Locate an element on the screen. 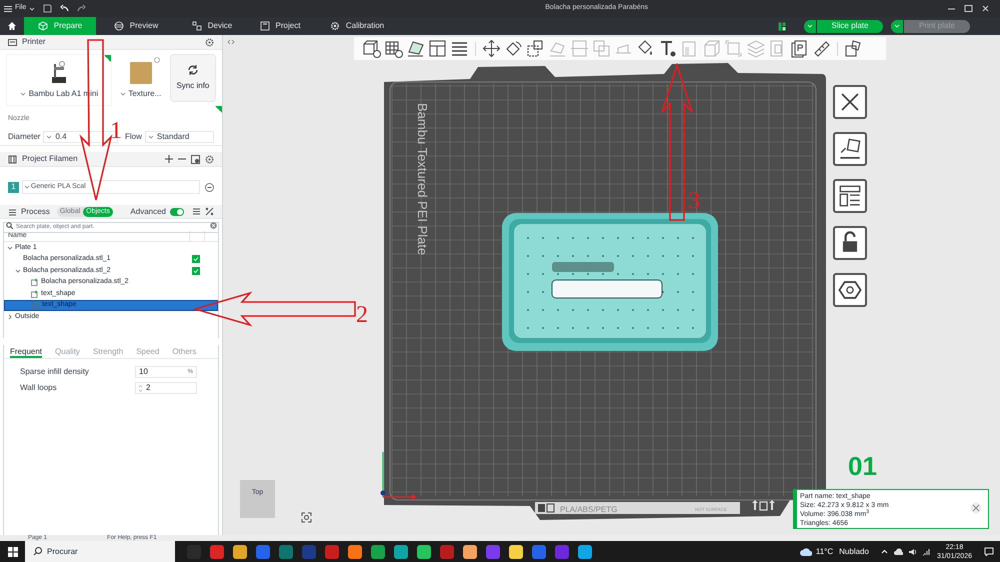  weather-text: 11°C is located at coordinates (825, 552).